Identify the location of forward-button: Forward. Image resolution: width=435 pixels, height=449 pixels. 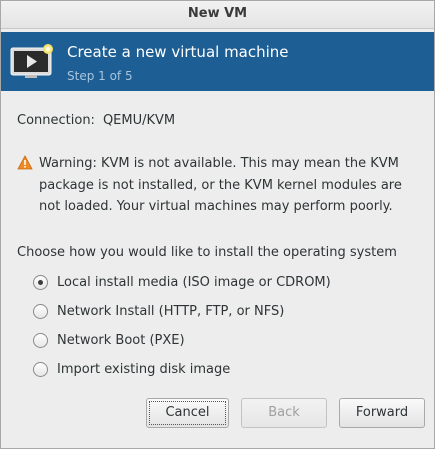
(382, 413).